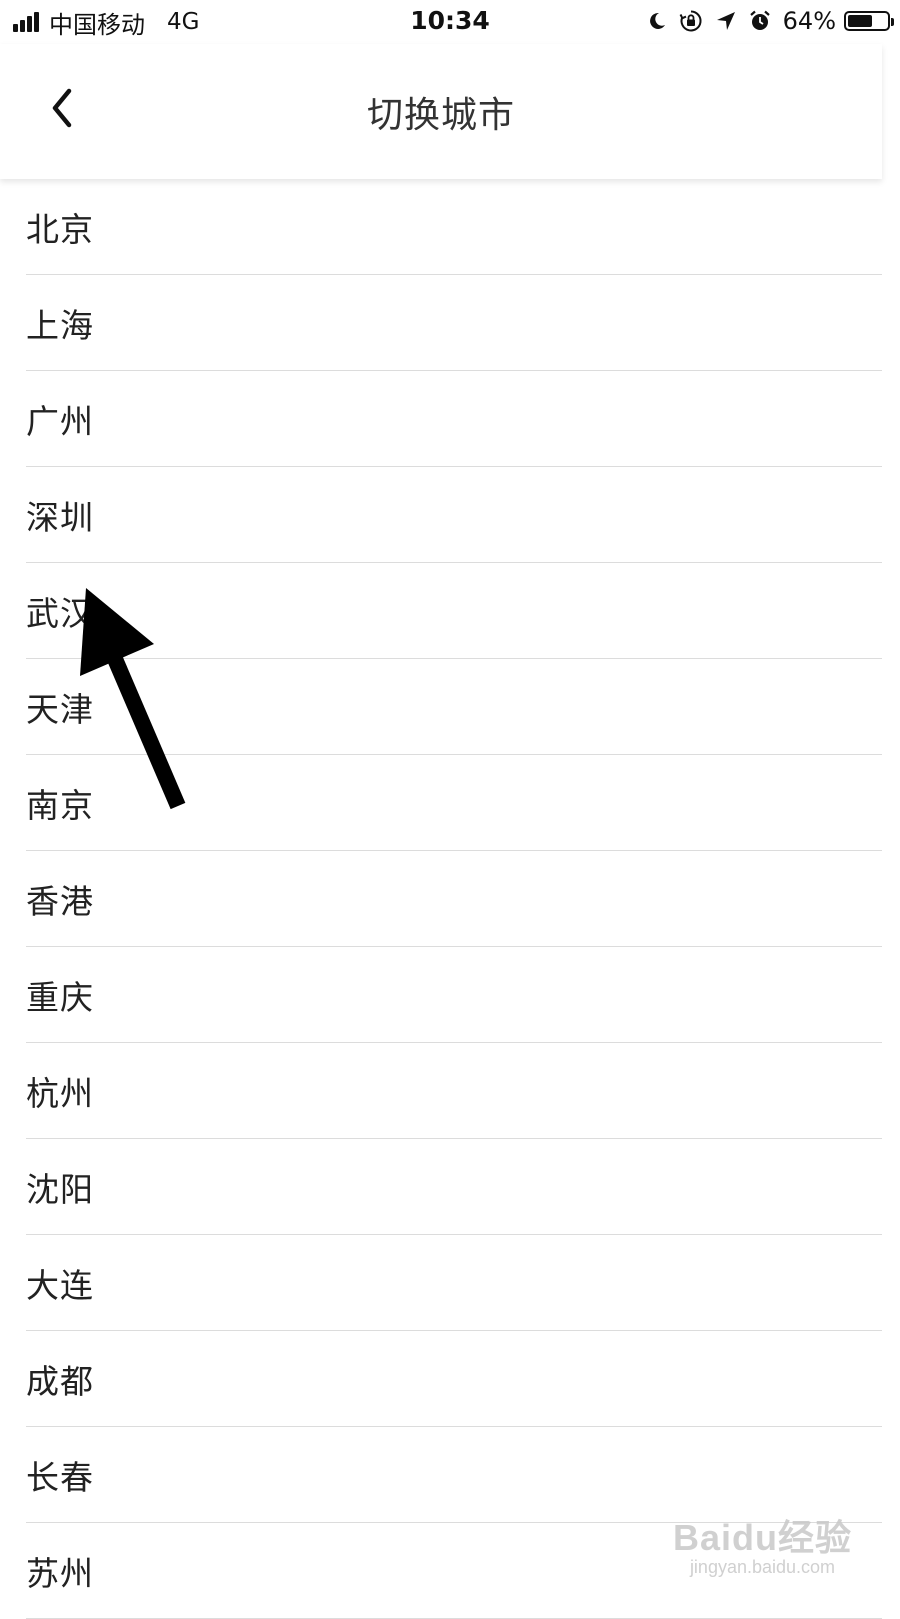 The height and width of the screenshot is (1619, 900). What do you see at coordinates (454, 1379) in the screenshot?
I see `city-item-chengdu: 成都` at bounding box center [454, 1379].